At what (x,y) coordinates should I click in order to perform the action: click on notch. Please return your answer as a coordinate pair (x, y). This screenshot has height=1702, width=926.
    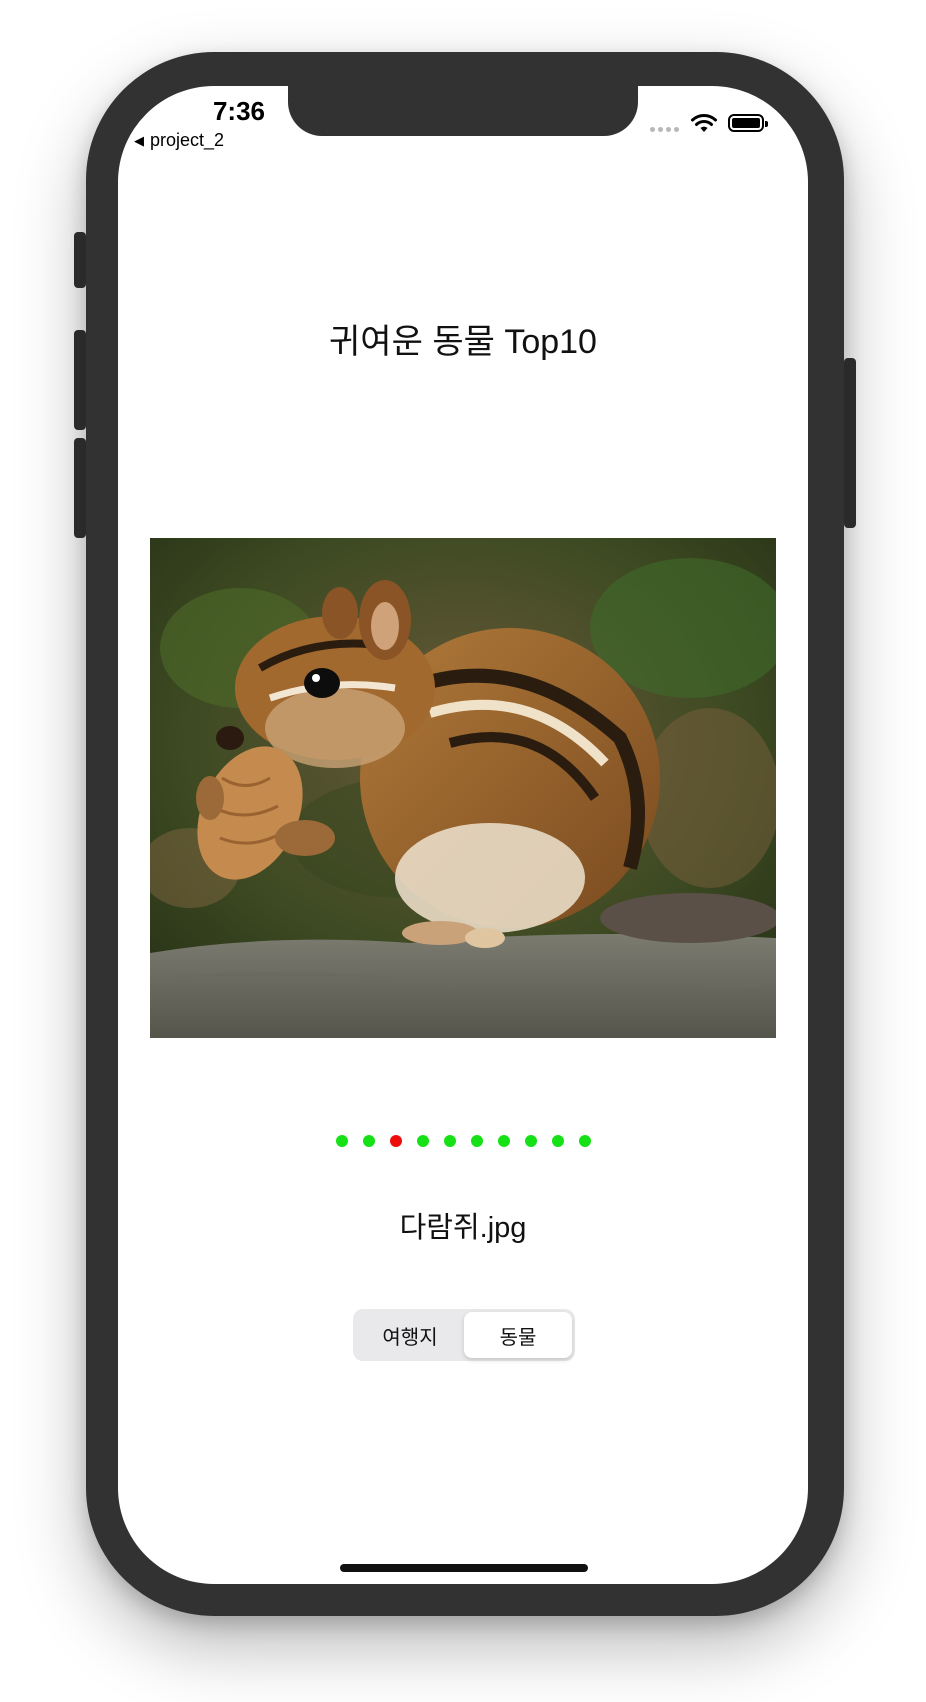
    Looking at the image, I should click on (463, 111).